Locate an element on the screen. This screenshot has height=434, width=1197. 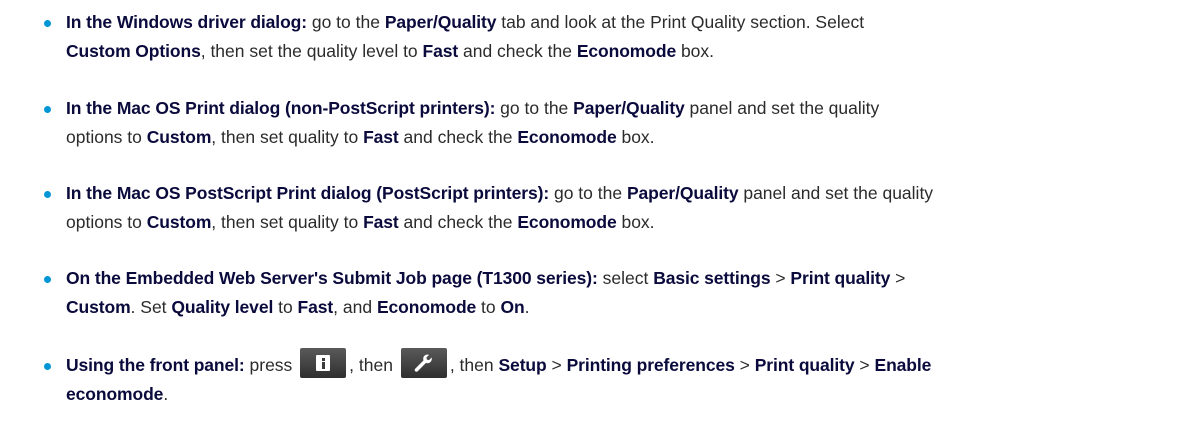
emphasis-text: Basic settings is located at coordinates (712, 278).